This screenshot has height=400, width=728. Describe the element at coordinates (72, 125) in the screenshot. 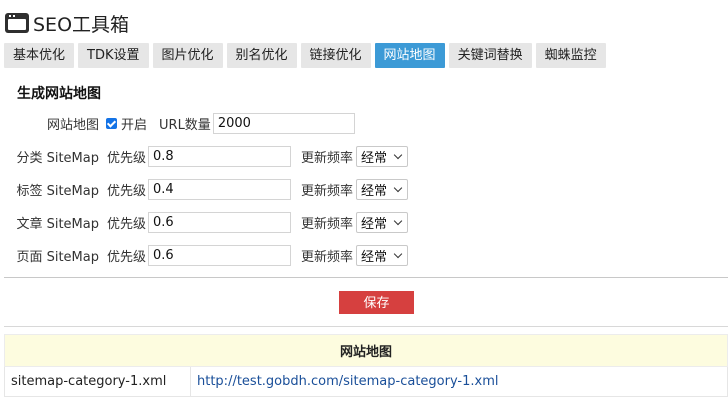

I see `sitemap-label: 网站地图` at that location.